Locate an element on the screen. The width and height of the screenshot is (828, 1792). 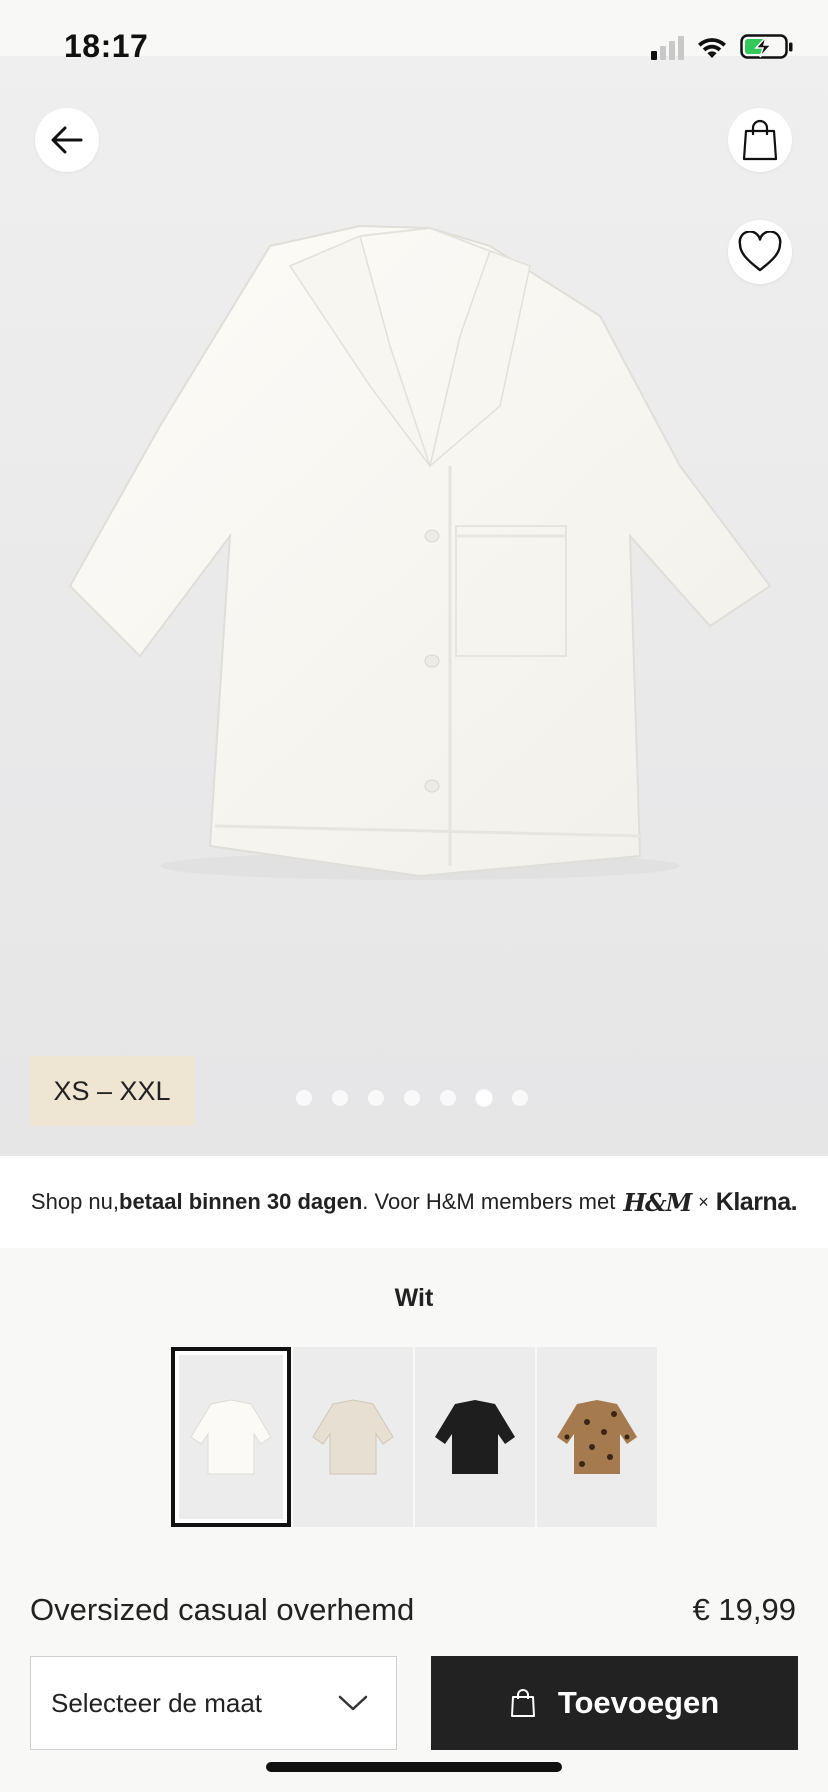
cellular-signal-icon is located at coordinates (667, 48).